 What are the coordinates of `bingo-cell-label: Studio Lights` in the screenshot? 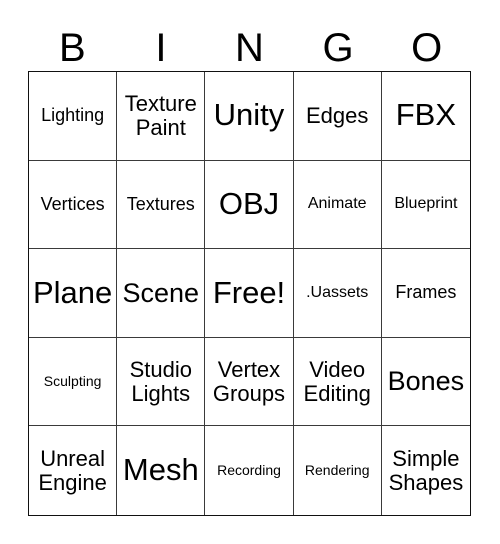 It's located at (160, 381).